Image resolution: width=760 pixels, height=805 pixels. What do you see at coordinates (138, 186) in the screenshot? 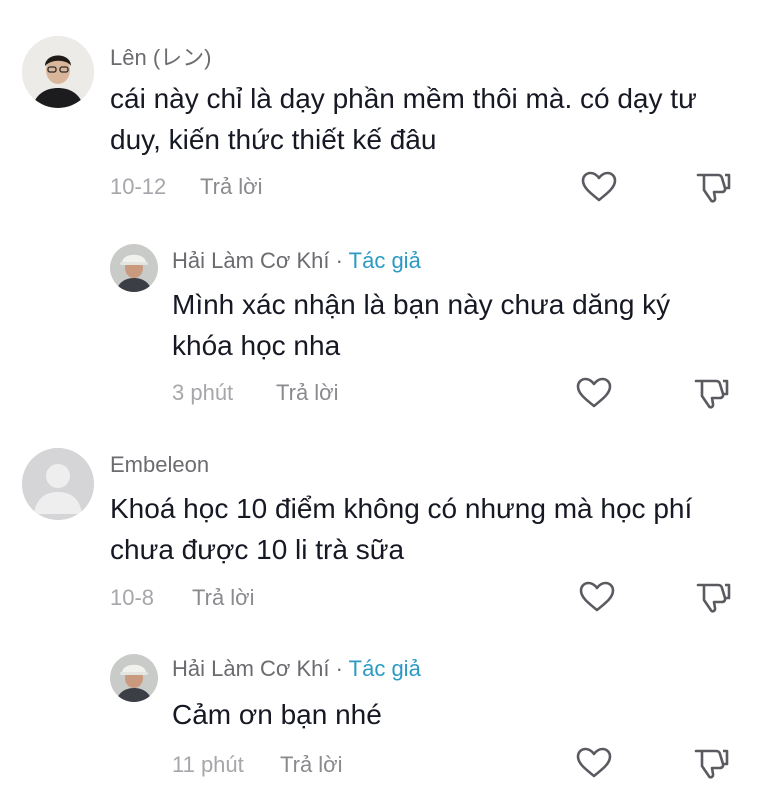
I see `comment-time: 10-12` at bounding box center [138, 186].